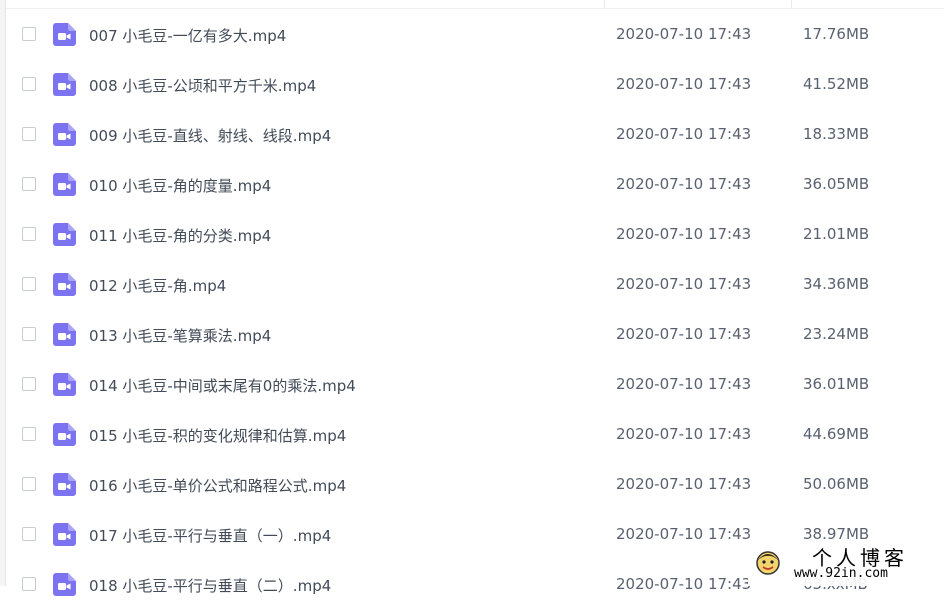 The height and width of the screenshot is (610, 944). Describe the element at coordinates (841, 573) in the screenshot. I see `watermark-url: www.92in.com` at that location.